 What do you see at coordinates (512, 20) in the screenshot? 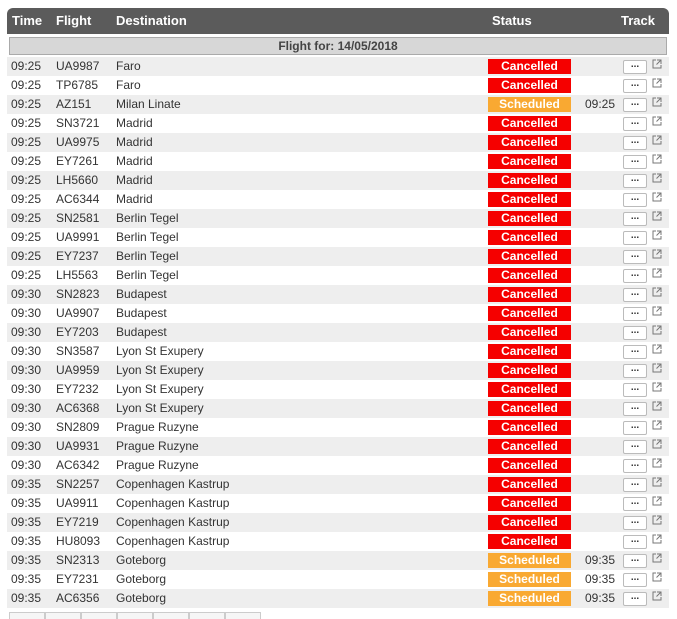
I see `col-header-status: Status` at bounding box center [512, 20].